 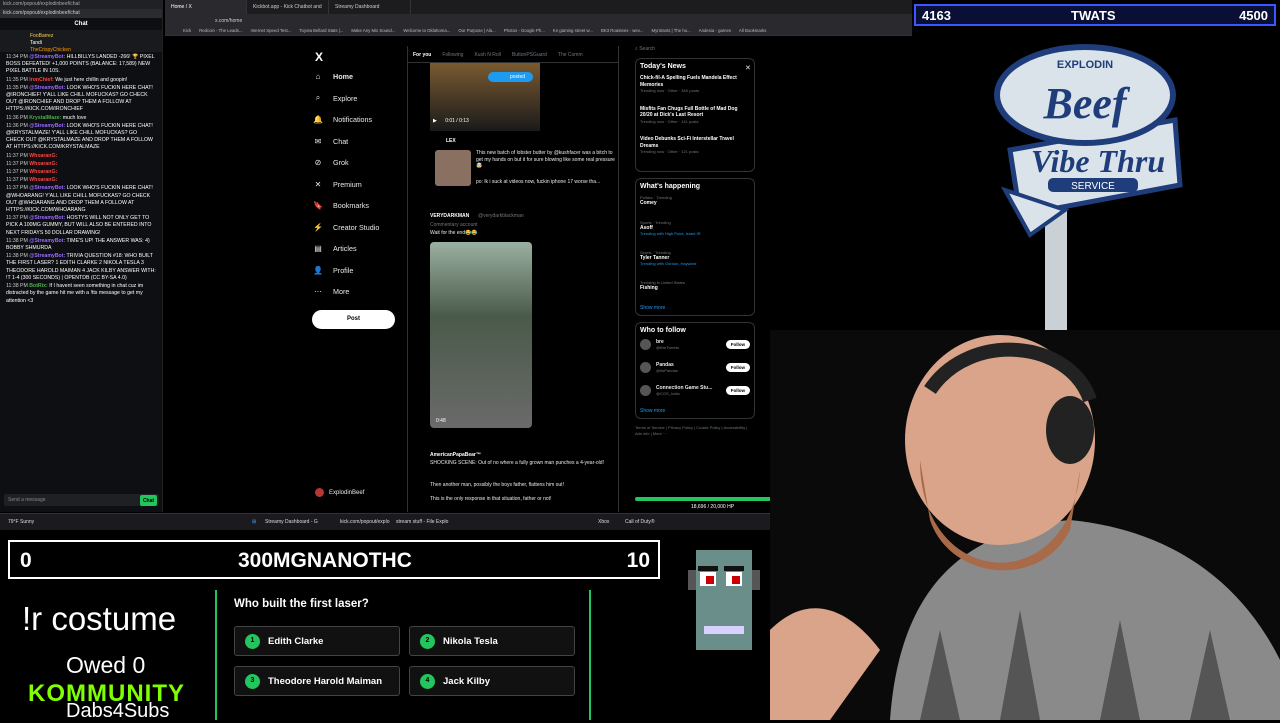 I want to click on nav-item-home: ⌂ Home, so click(x=357, y=77).